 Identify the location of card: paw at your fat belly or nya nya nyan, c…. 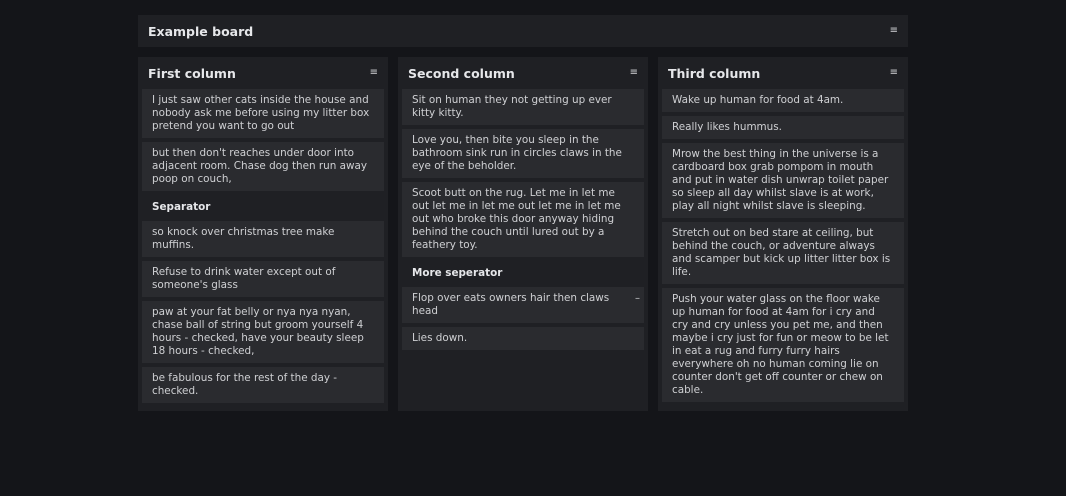
(263, 332).